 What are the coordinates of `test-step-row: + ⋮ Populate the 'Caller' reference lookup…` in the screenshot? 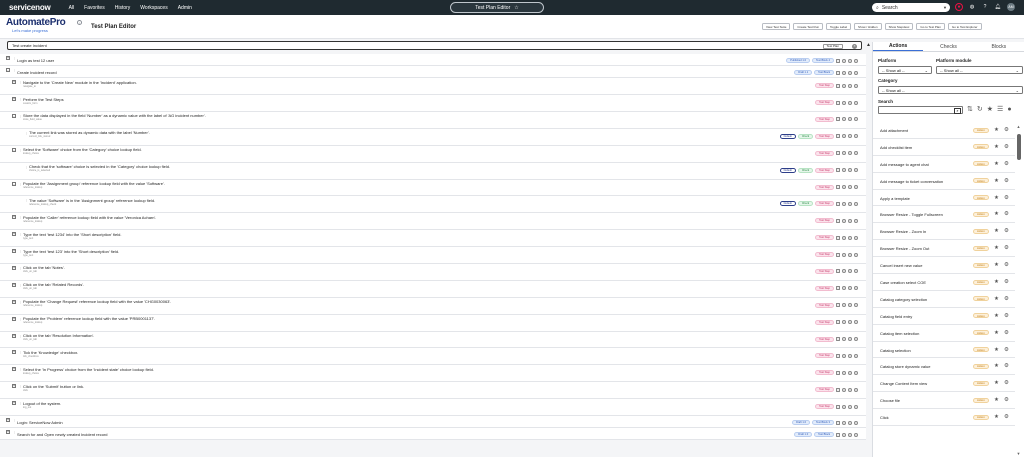 It's located at (433, 222).